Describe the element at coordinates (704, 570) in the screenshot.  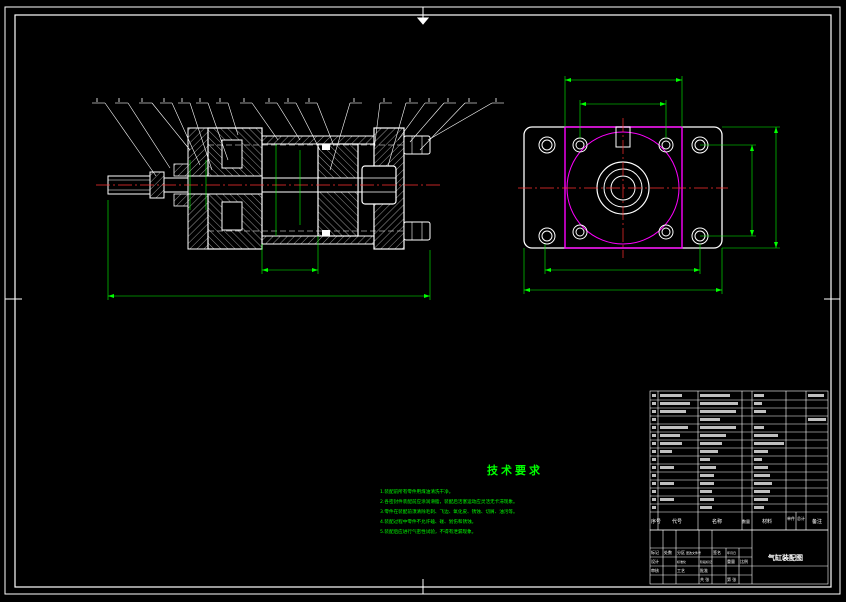
I see `label-approve: 批准` at that location.